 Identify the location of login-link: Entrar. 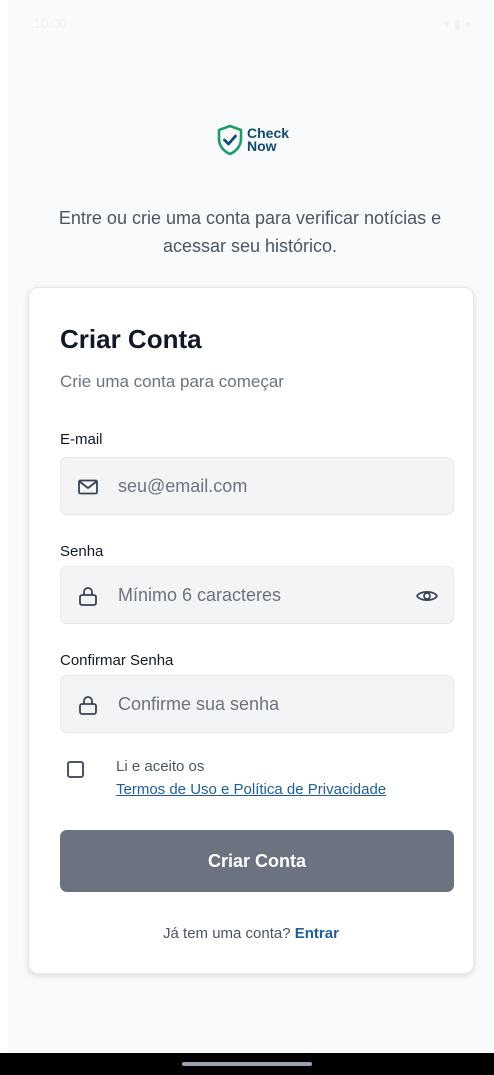
(317, 933).